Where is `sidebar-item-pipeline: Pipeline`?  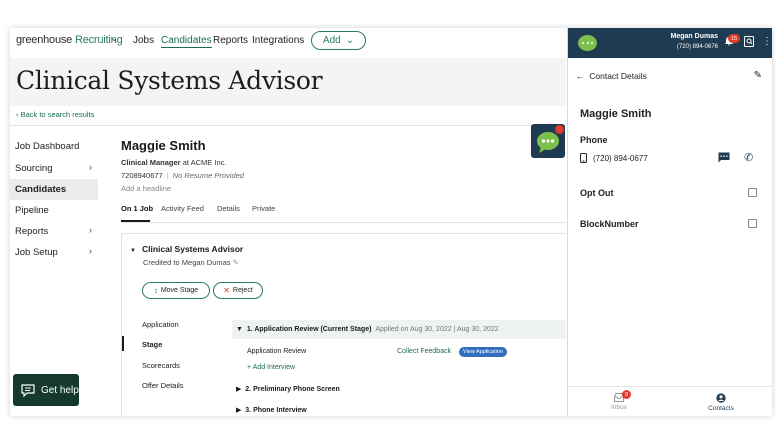 sidebar-item-pipeline: Pipeline is located at coordinates (54, 210).